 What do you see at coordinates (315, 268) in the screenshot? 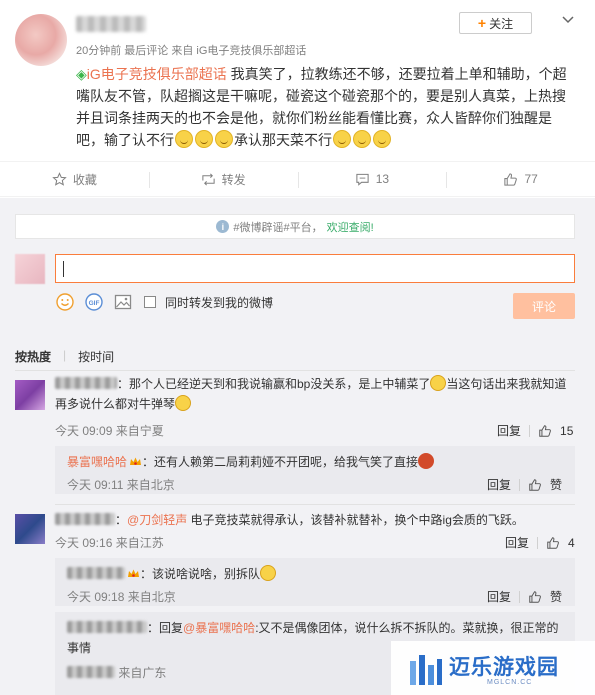
I see `comment-input` at bounding box center [315, 268].